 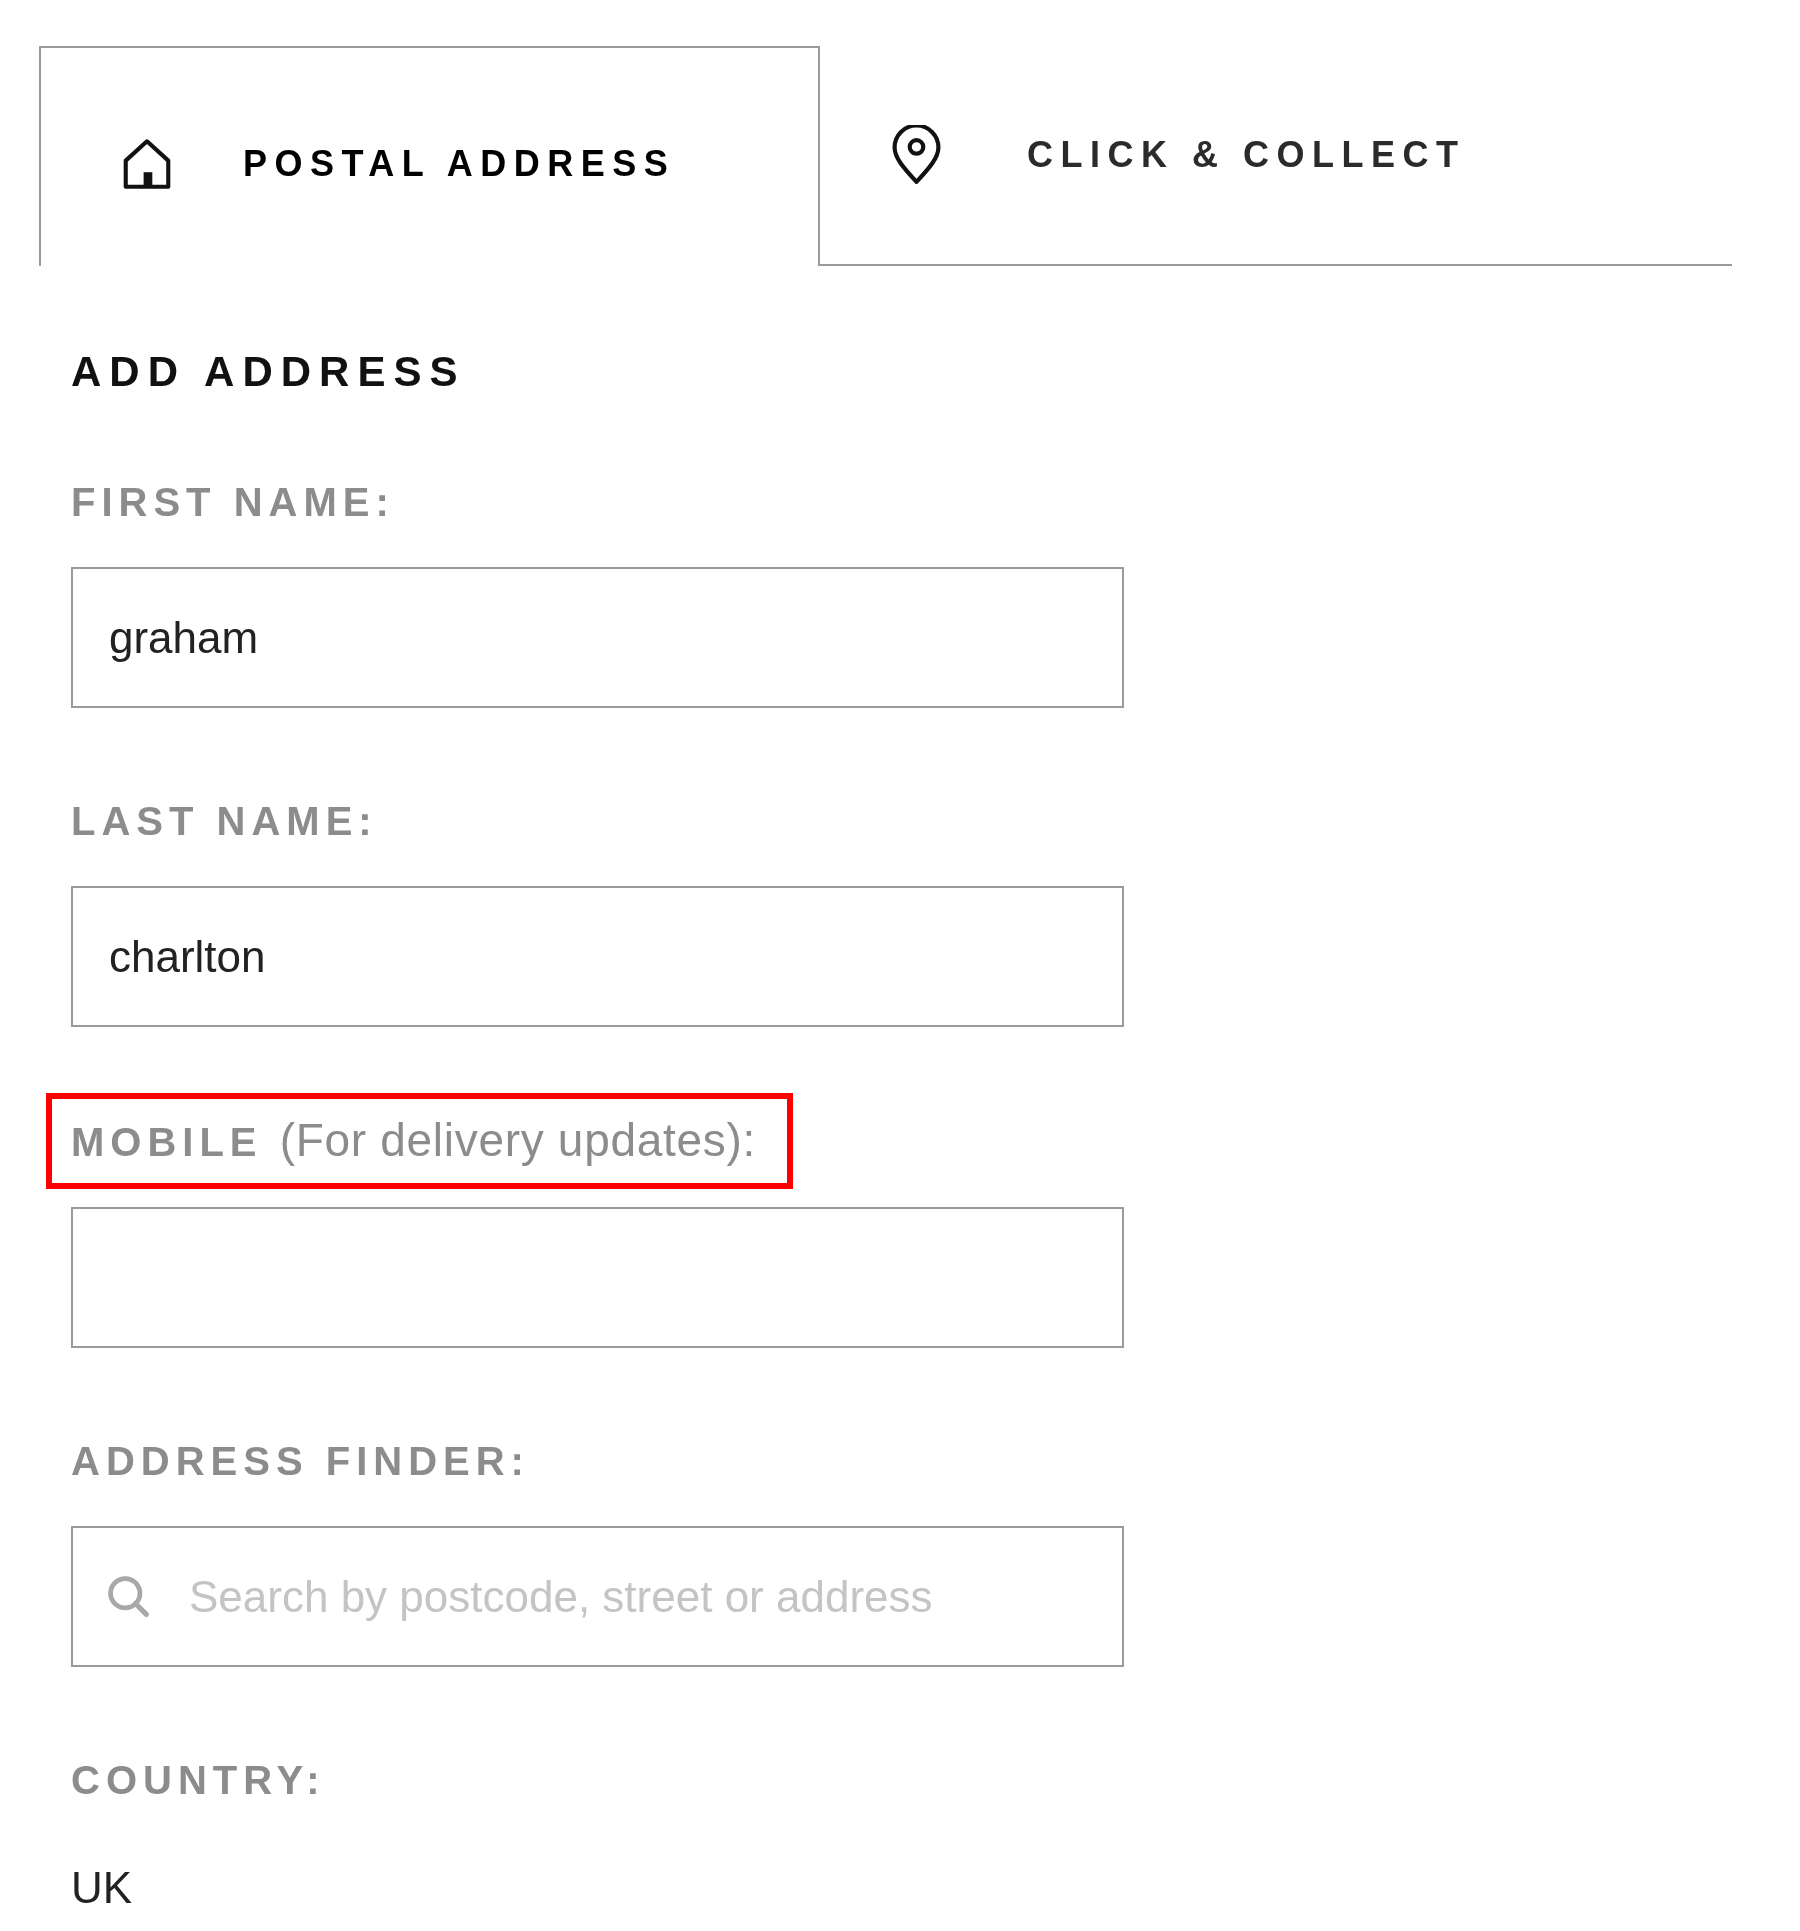 I want to click on text-field: graham, so click(x=597, y=637).